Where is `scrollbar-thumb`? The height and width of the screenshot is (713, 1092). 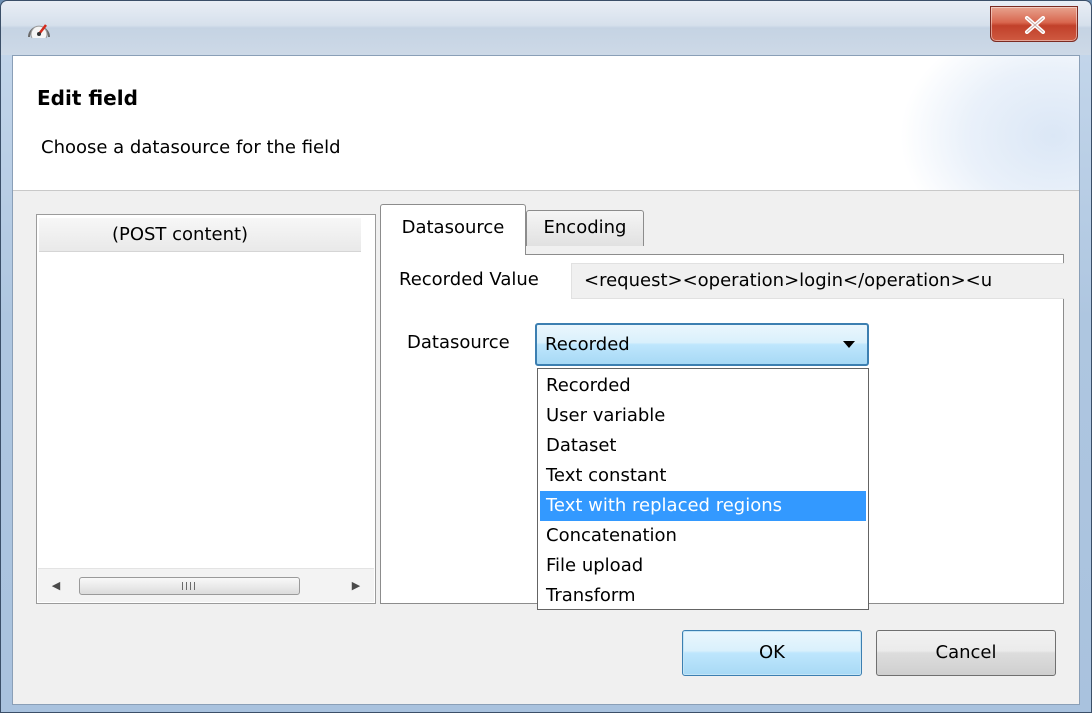 scrollbar-thumb is located at coordinates (189, 586).